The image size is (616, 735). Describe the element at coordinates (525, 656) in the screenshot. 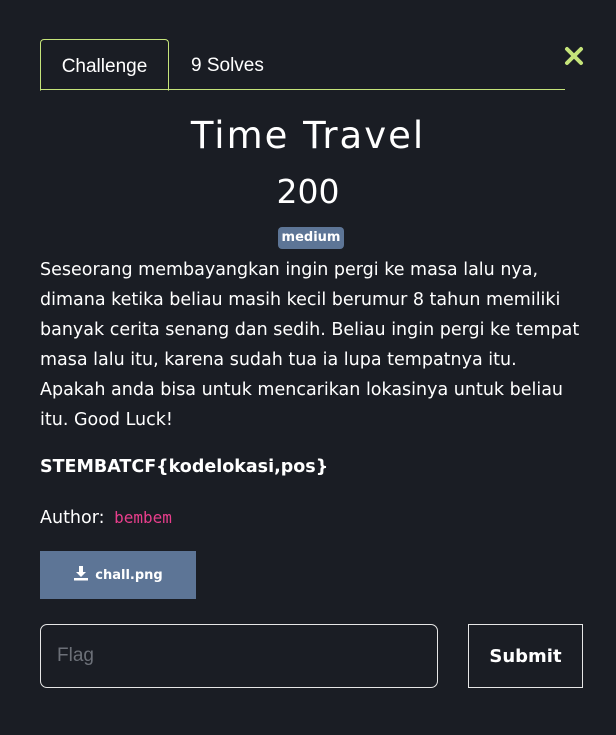

I see `submit-button: Submit` at that location.